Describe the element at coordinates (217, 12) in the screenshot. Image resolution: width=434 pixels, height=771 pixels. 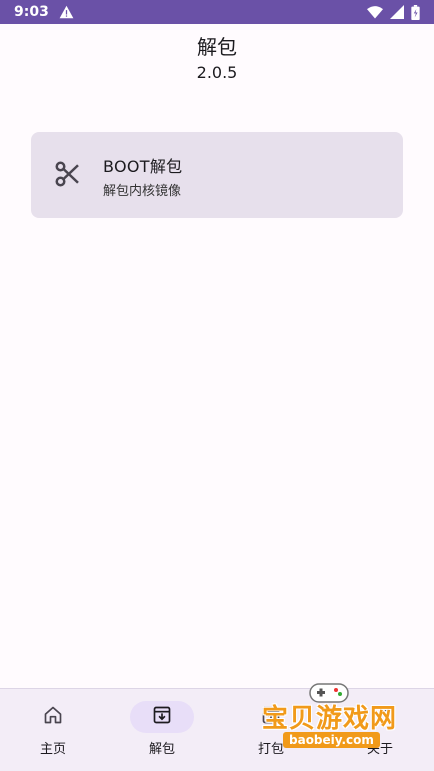
I see `status-bar: 9:03` at that location.